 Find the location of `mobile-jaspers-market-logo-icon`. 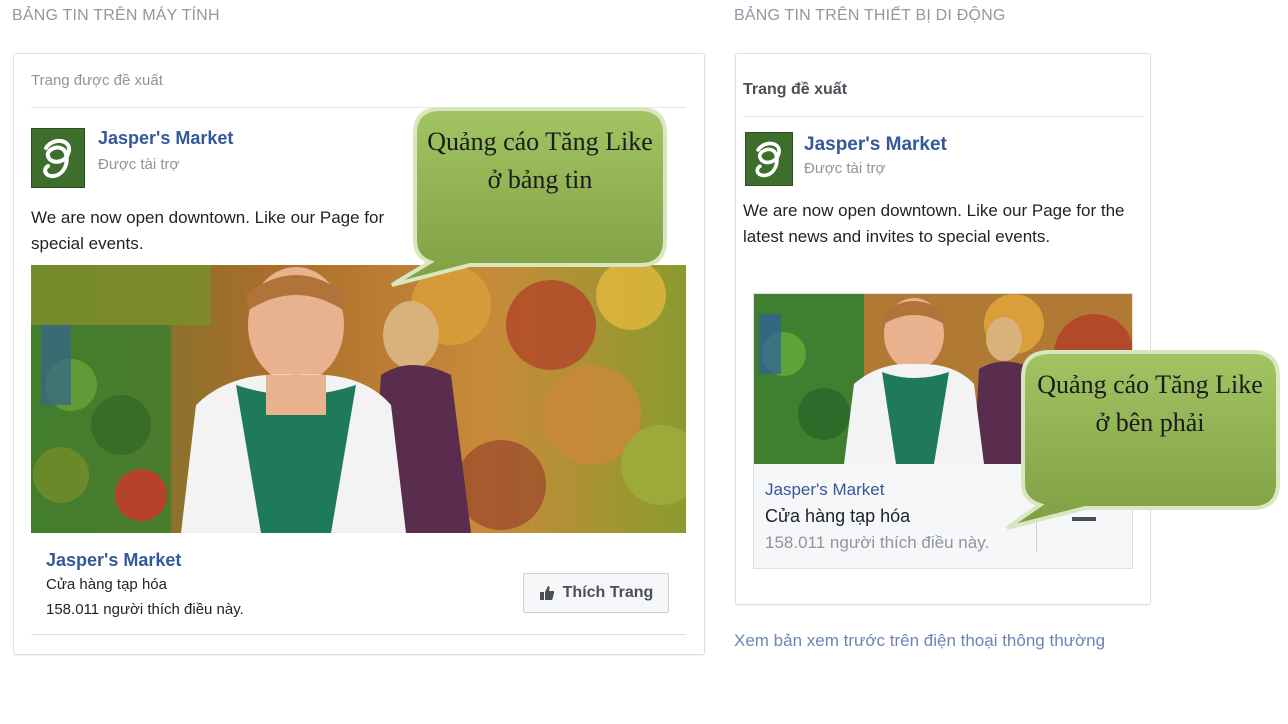

mobile-jaspers-market-logo-icon is located at coordinates (769, 159).